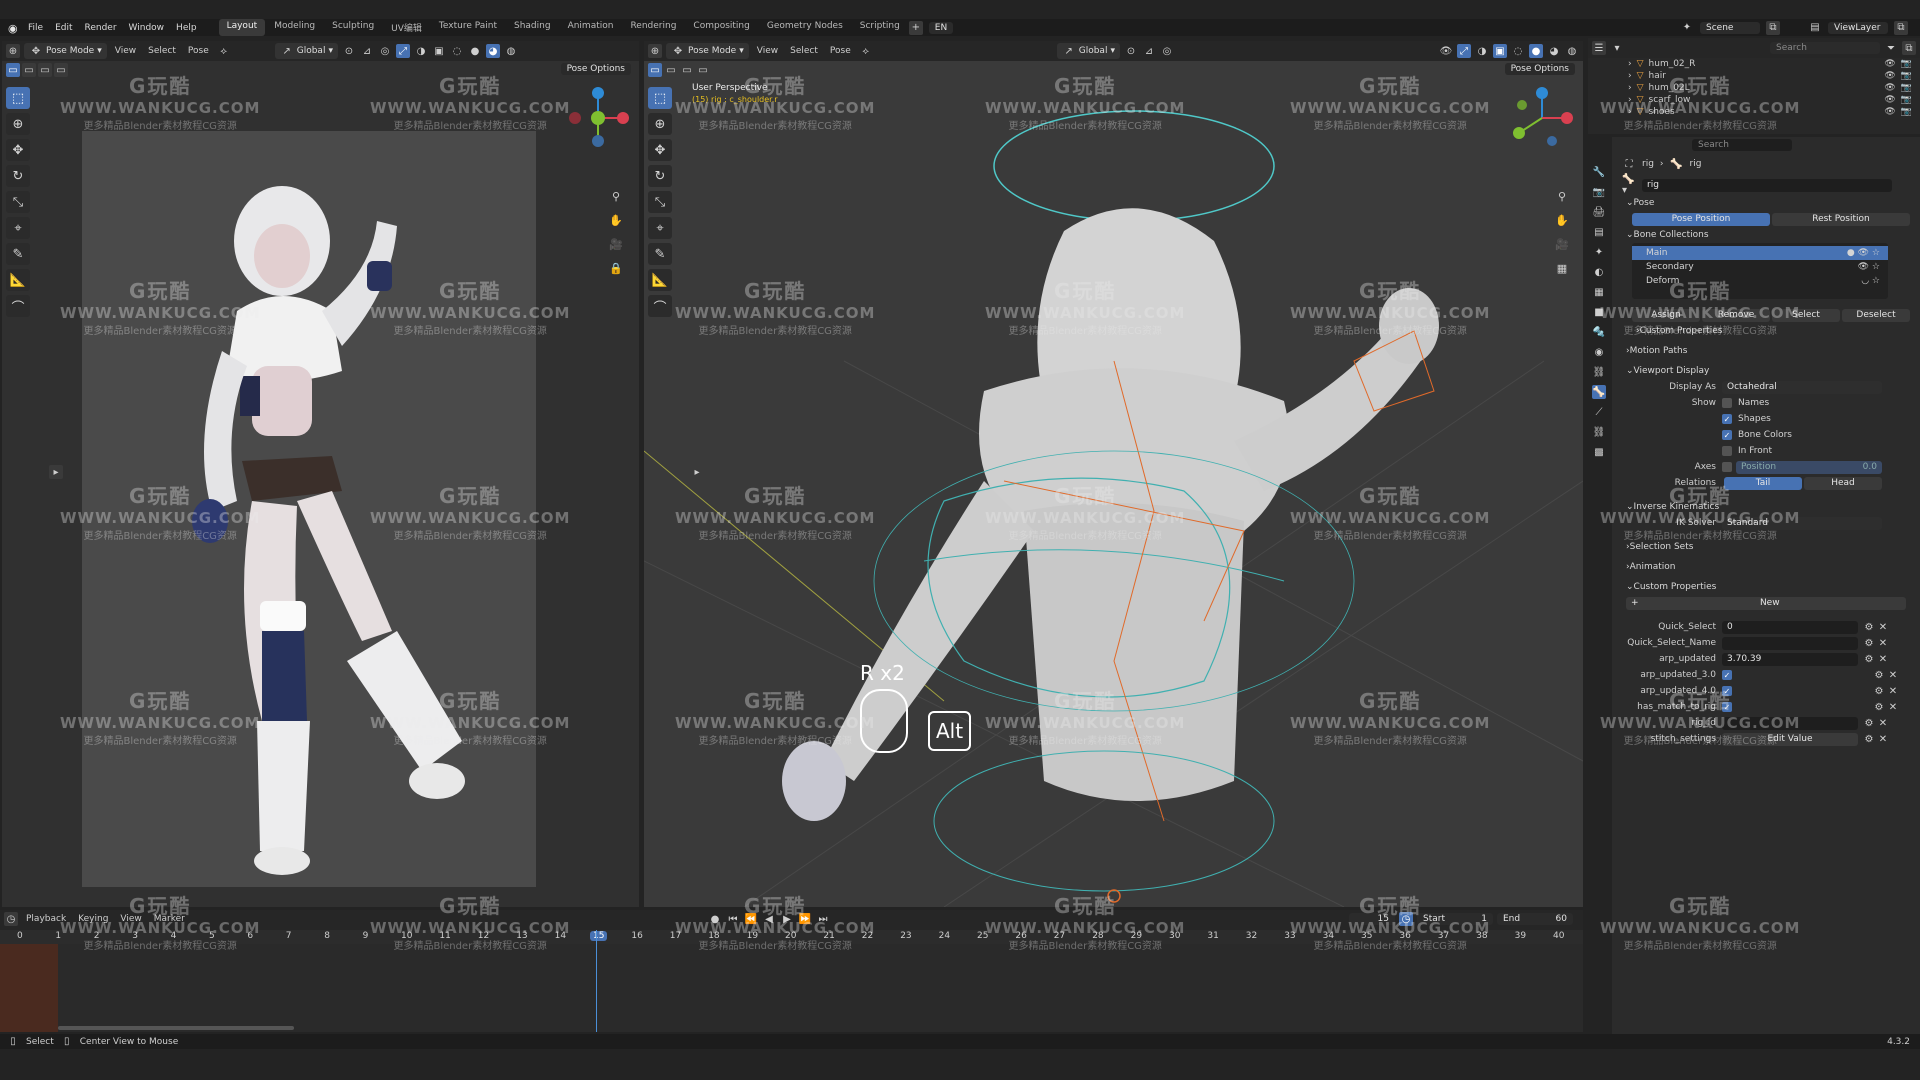 The image size is (1920, 1080). Describe the element at coordinates (697, 472) in the screenshot. I see `main-region-toggle-icon: ▸` at that location.